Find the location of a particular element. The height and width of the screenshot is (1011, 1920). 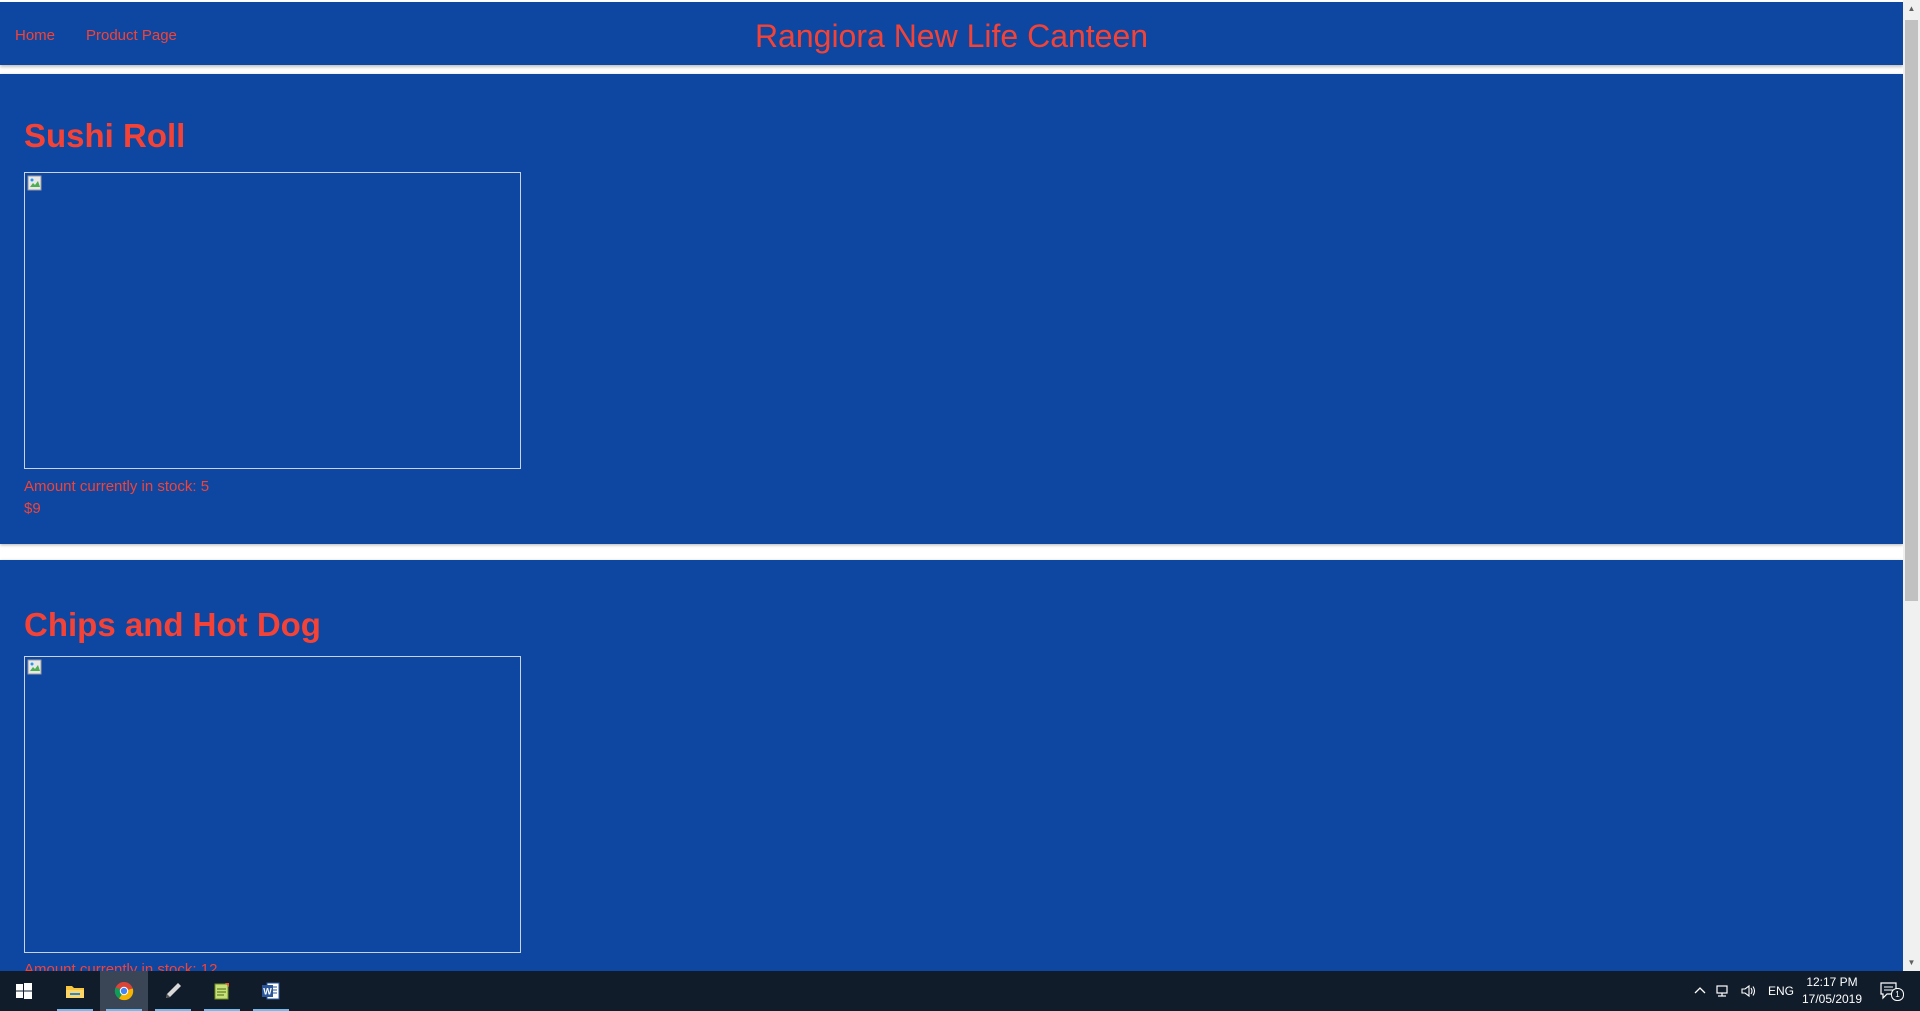

svg-text: W is located at coordinates (267, 992).